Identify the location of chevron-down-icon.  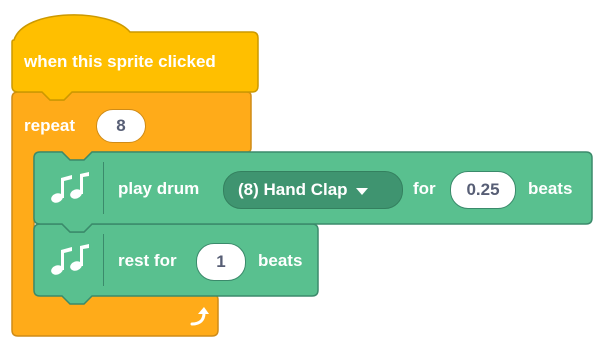
(361, 191).